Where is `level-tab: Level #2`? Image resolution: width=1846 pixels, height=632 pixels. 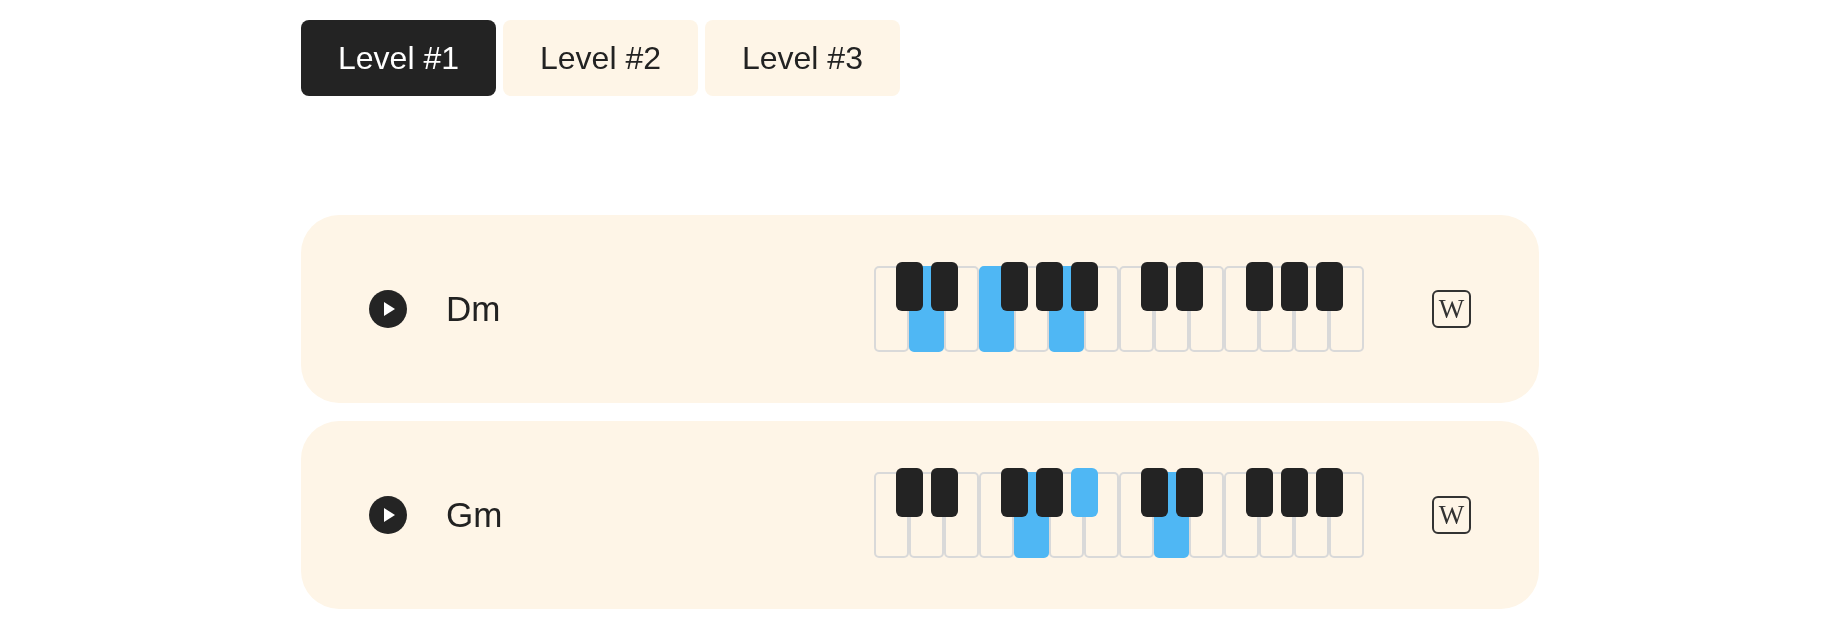 level-tab: Level #2 is located at coordinates (600, 58).